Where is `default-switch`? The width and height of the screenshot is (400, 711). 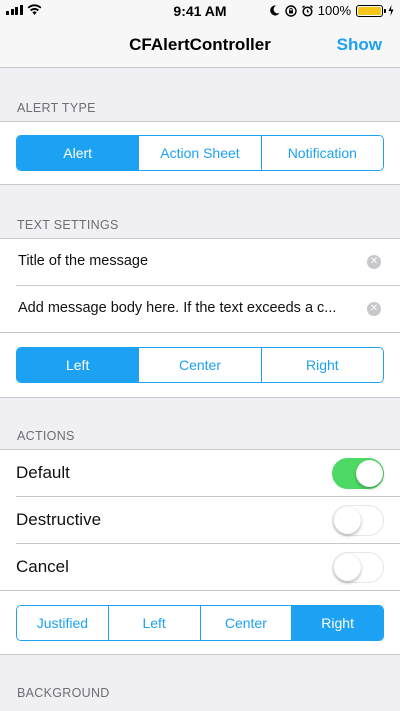 default-switch is located at coordinates (358, 473).